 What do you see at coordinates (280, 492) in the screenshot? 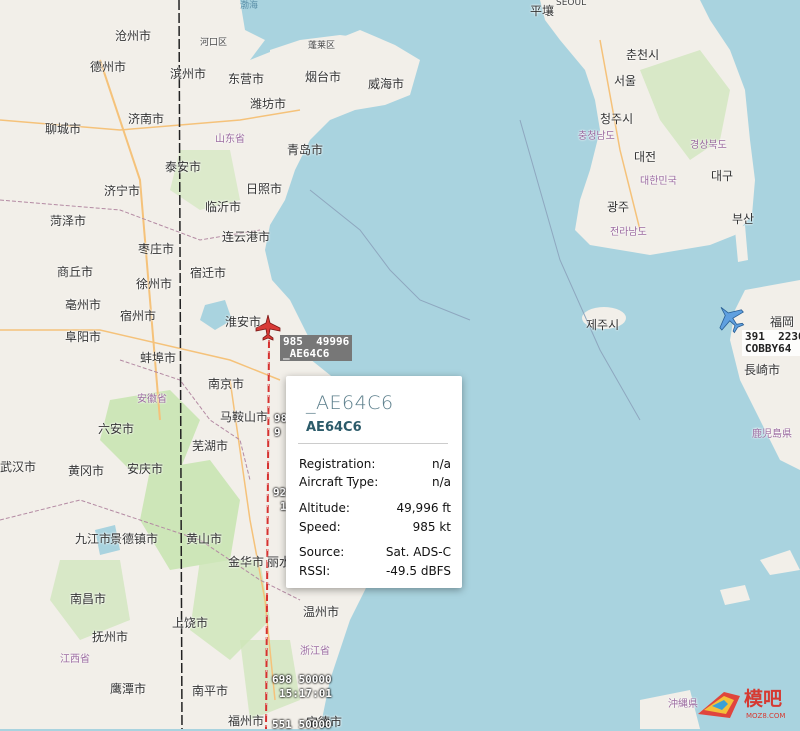
I see `trail-label: 92` at bounding box center [280, 492].